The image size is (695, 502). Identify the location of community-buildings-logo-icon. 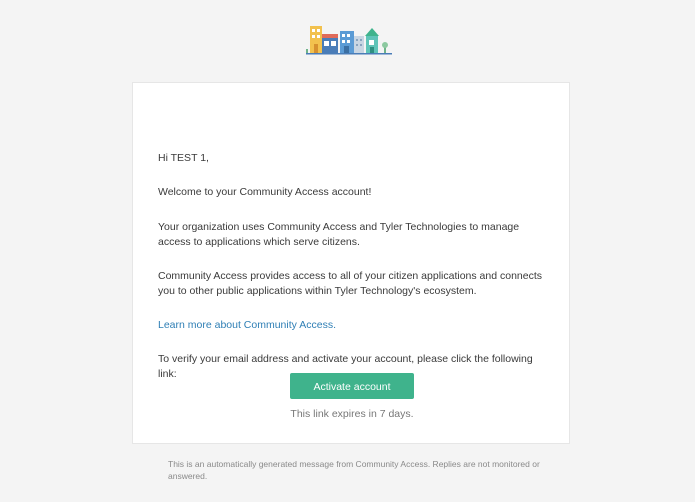
(349, 40).